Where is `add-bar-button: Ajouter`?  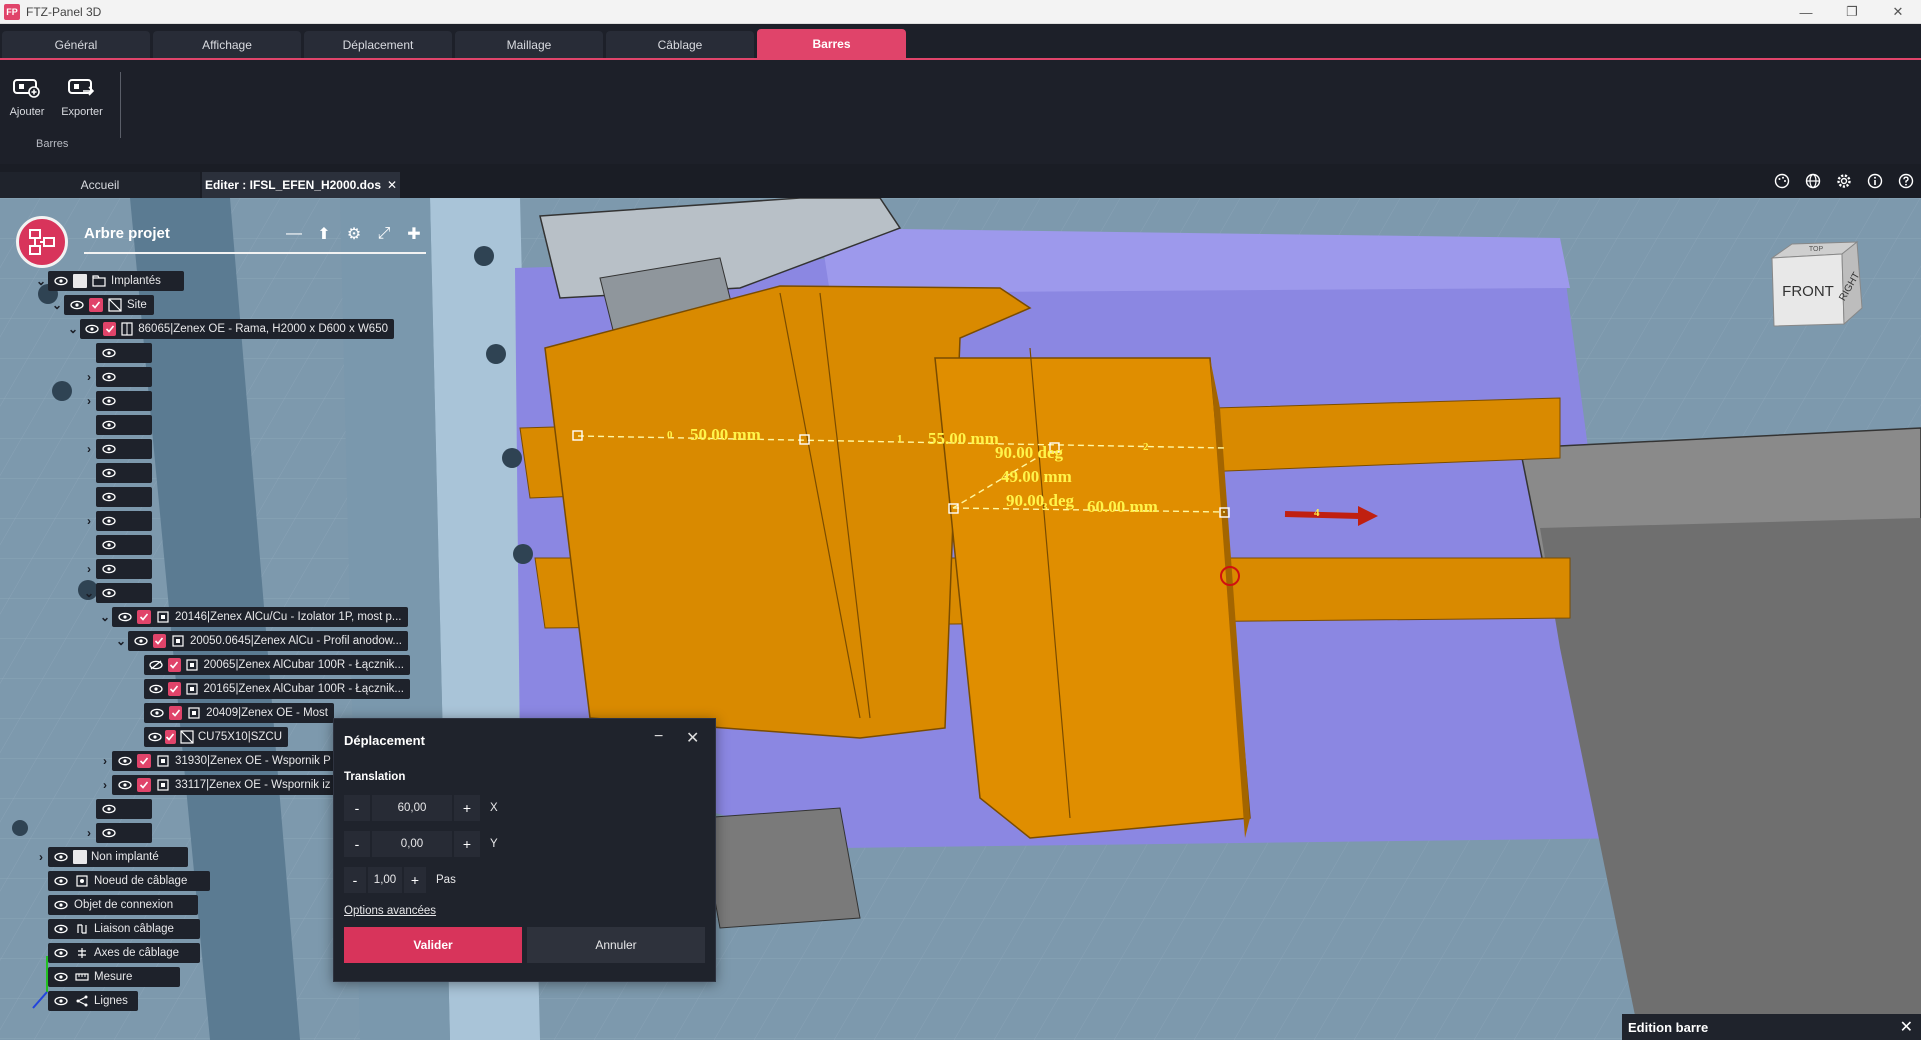 add-bar-button: Ajouter is located at coordinates (27, 97).